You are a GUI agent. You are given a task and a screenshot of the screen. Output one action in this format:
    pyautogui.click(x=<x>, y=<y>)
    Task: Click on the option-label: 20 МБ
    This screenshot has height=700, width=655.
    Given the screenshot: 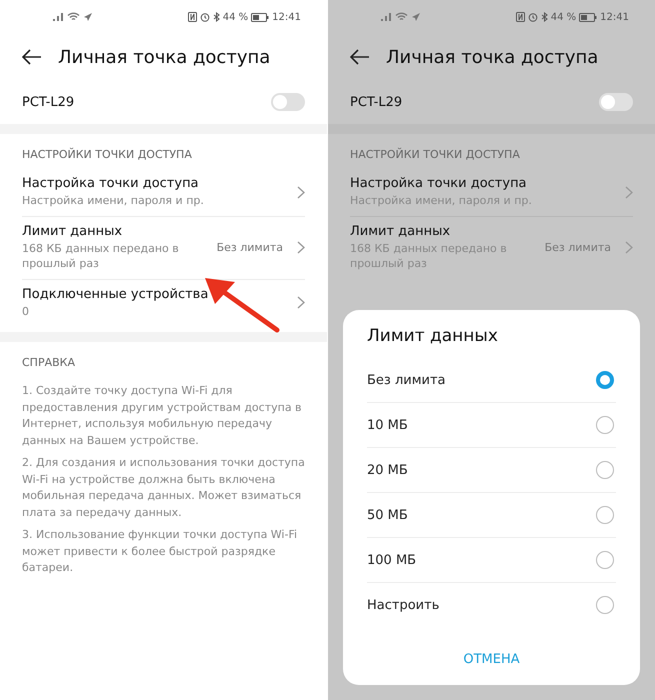 What is the action you would take?
    pyautogui.click(x=387, y=470)
    